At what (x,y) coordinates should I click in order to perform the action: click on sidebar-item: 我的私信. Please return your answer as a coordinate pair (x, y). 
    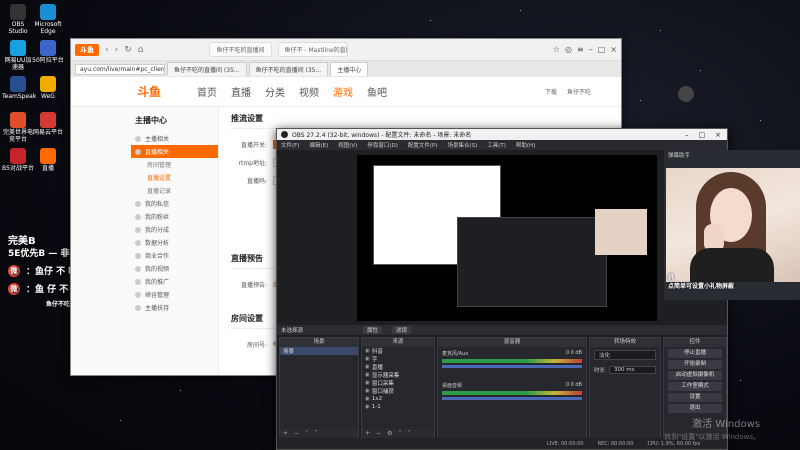
    Looking at the image, I should click on (176, 203).